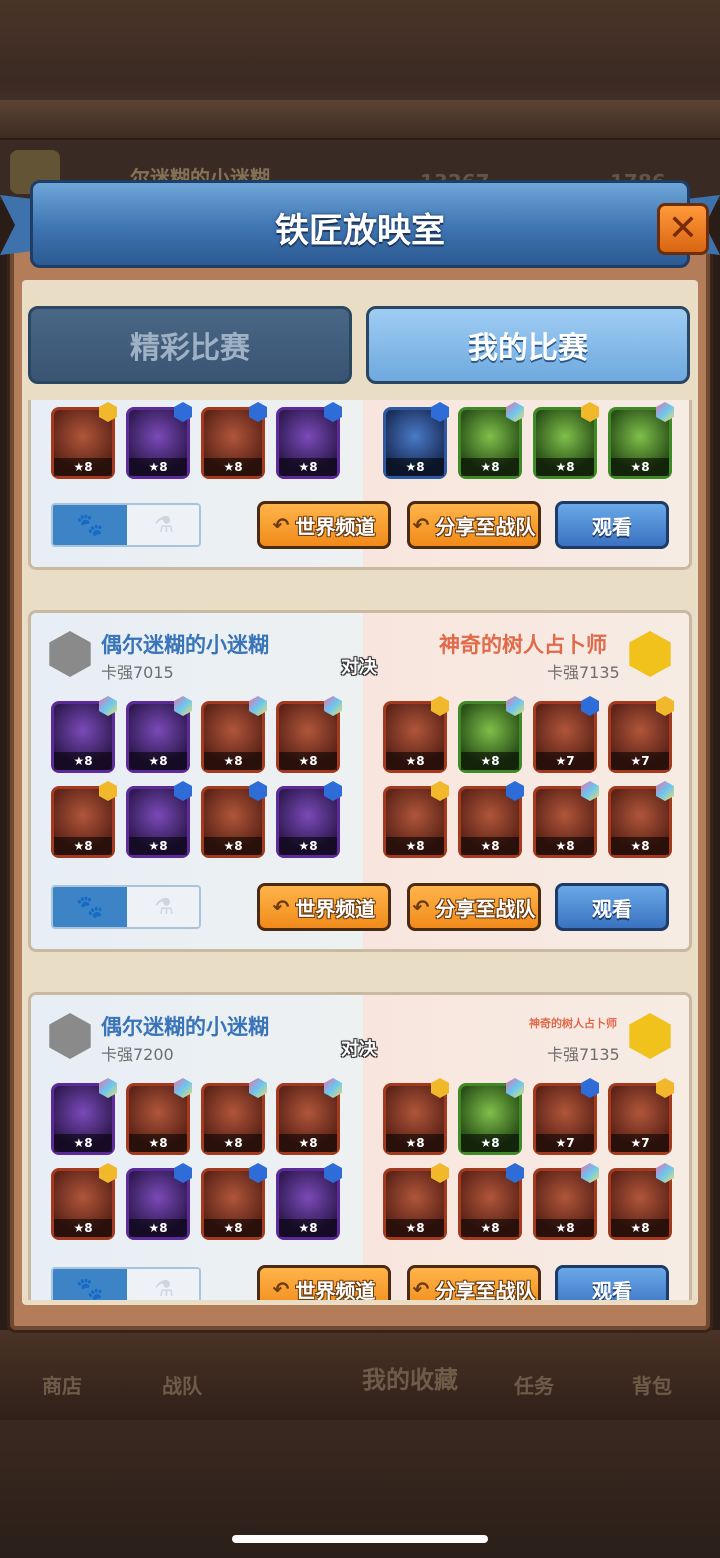 This screenshot has height=1558, width=720. What do you see at coordinates (62, 1384) in the screenshot?
I see `nav-shop: 商店` at bounding box center [62, 1384].